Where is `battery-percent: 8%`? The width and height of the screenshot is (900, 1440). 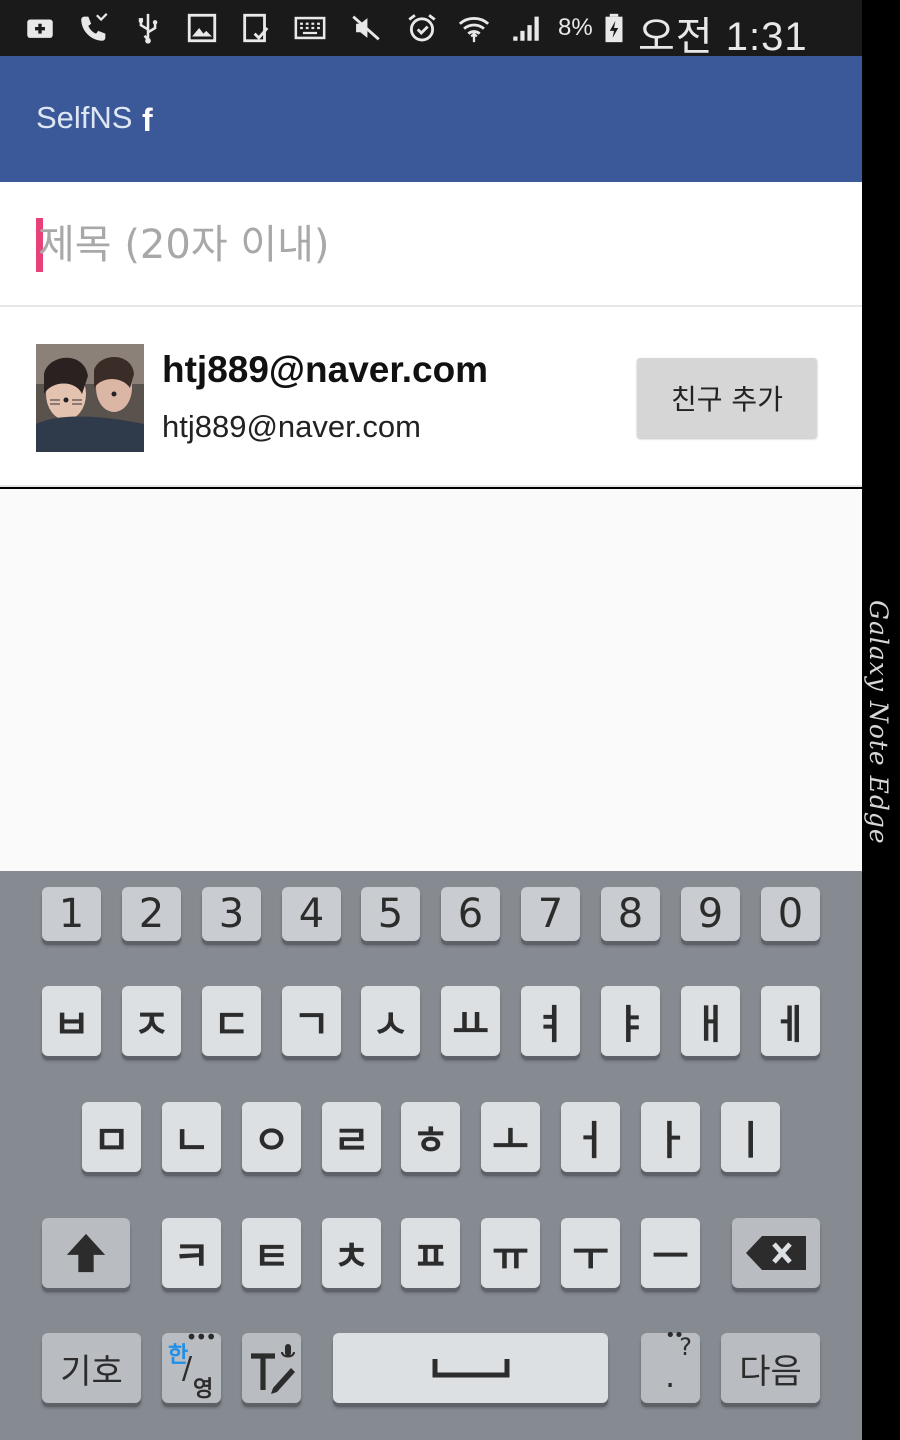 battery-percent: 8% is located at coordinates (575, 27).